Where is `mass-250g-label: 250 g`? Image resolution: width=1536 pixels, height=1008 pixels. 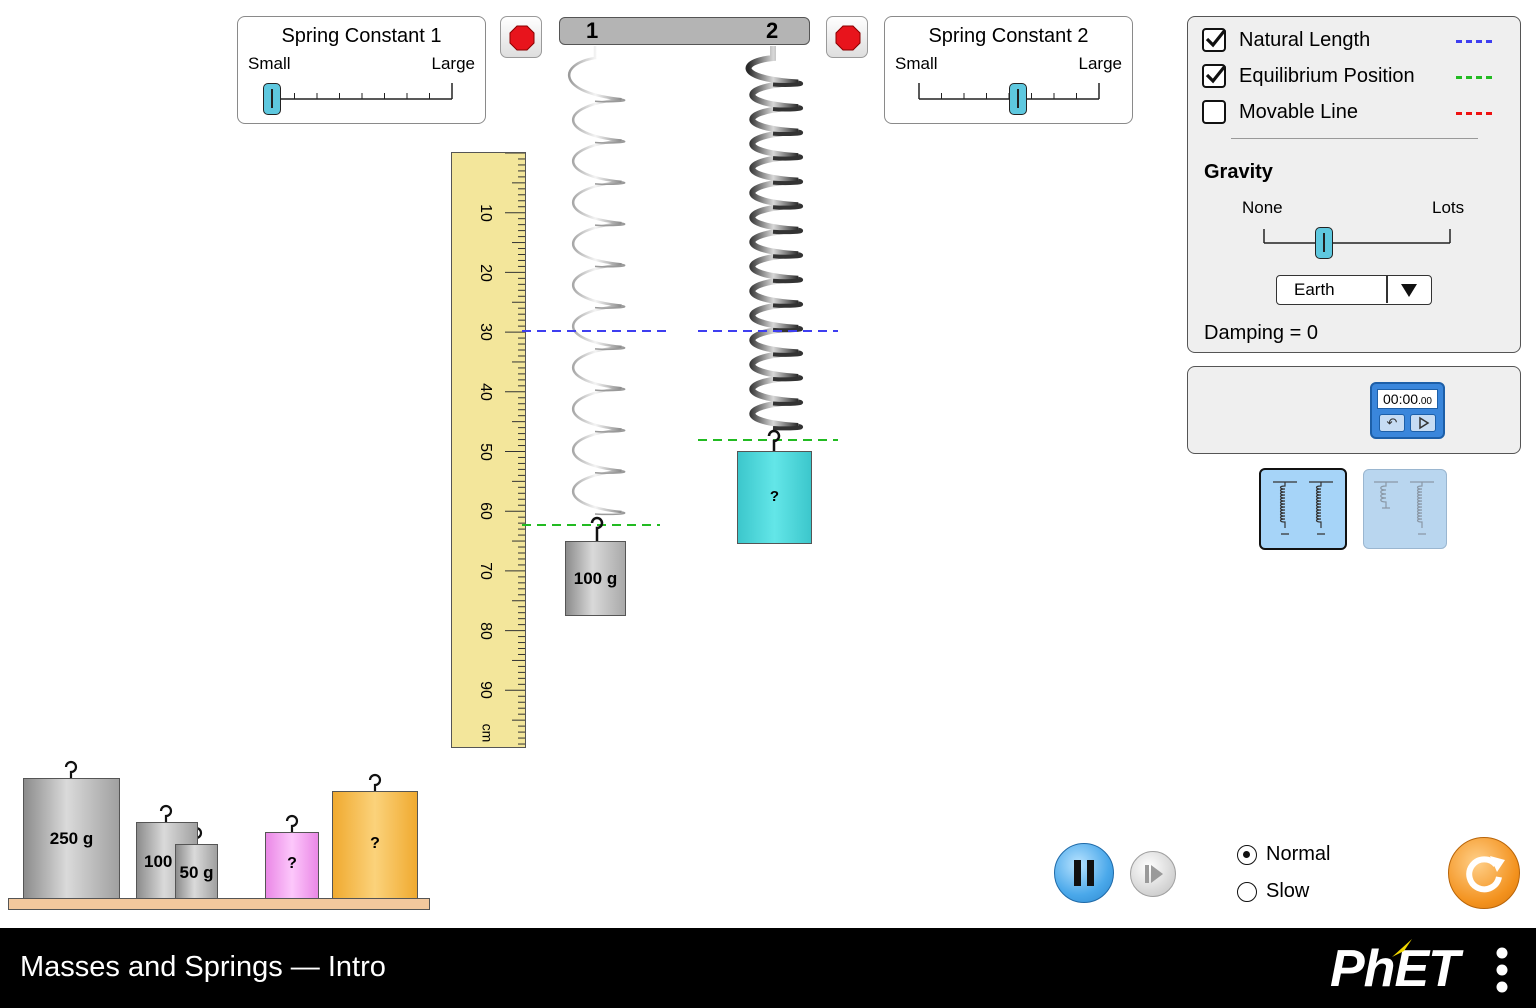
mass-250g-label: 250 g is located at coordinates (71, 838).